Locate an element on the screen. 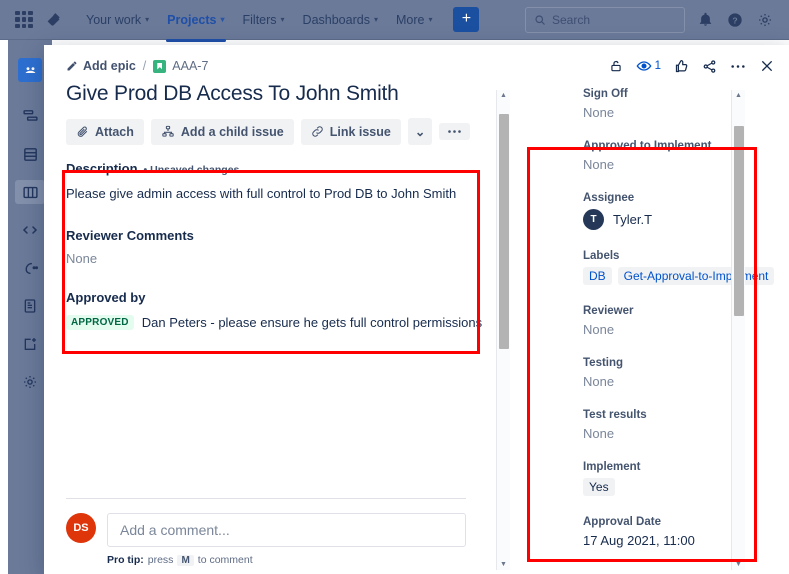 The width and height of the screenshot is (789, 574). pro-tip-hint: Pro tip: press M to comment is located at coordinates (286, 560).